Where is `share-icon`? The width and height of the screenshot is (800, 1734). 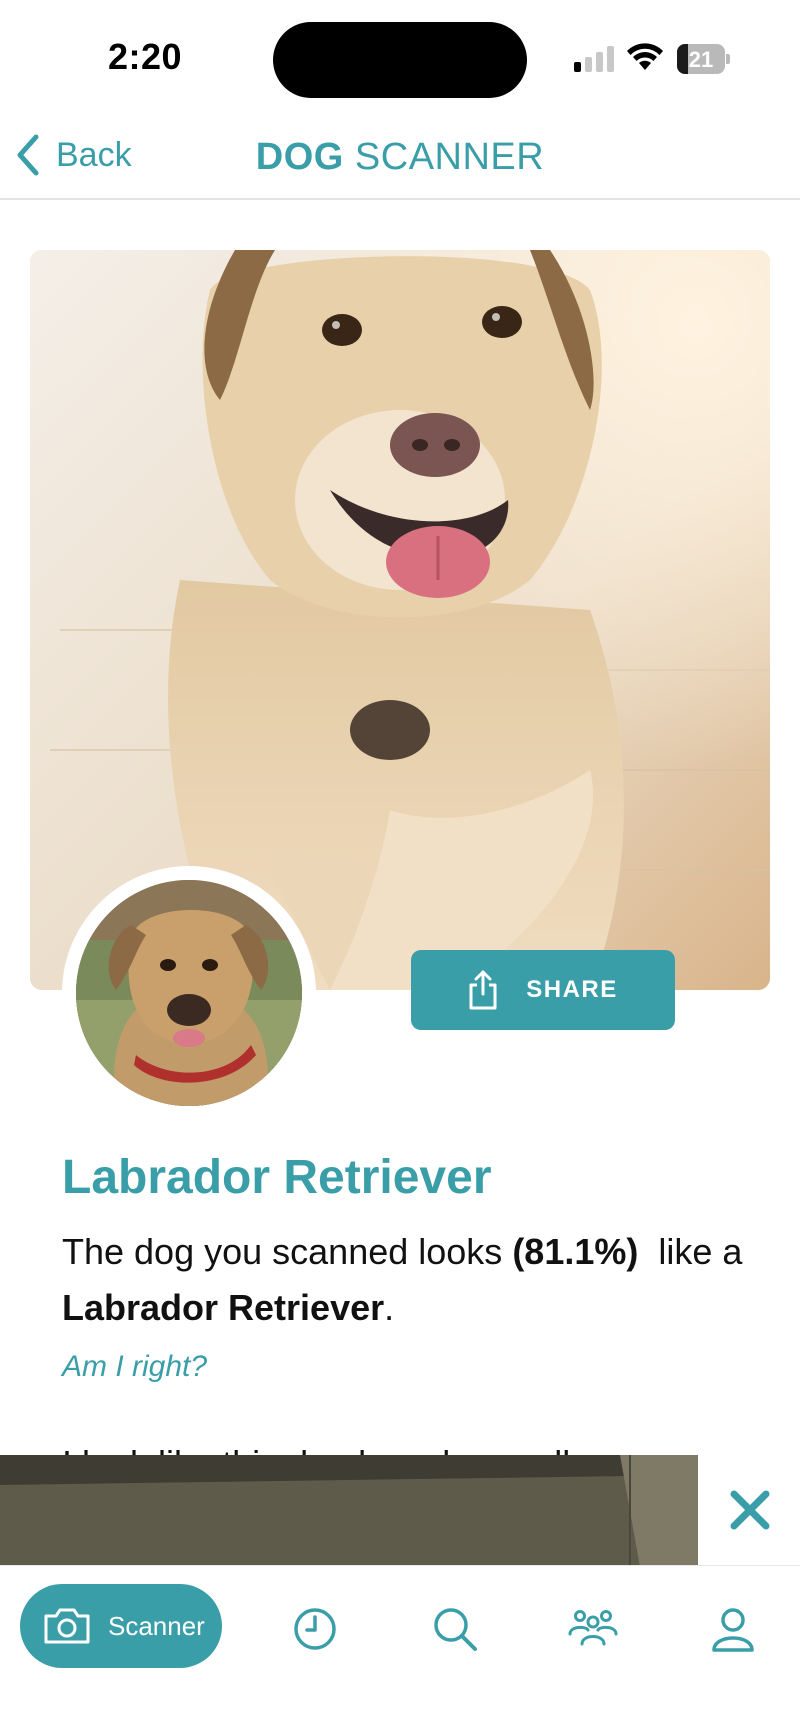 share-icon is located at coordinates (483, 990).